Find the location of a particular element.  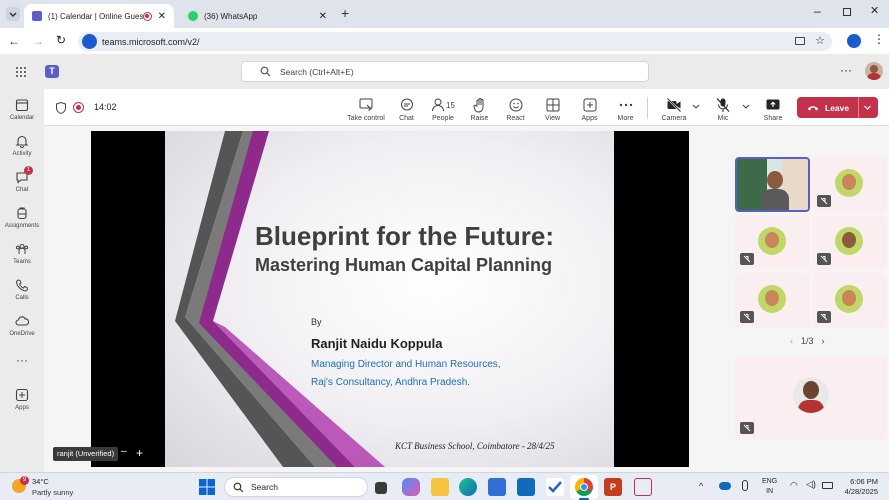

mic-options-chevron-icon is located at coordinates (746, 106).